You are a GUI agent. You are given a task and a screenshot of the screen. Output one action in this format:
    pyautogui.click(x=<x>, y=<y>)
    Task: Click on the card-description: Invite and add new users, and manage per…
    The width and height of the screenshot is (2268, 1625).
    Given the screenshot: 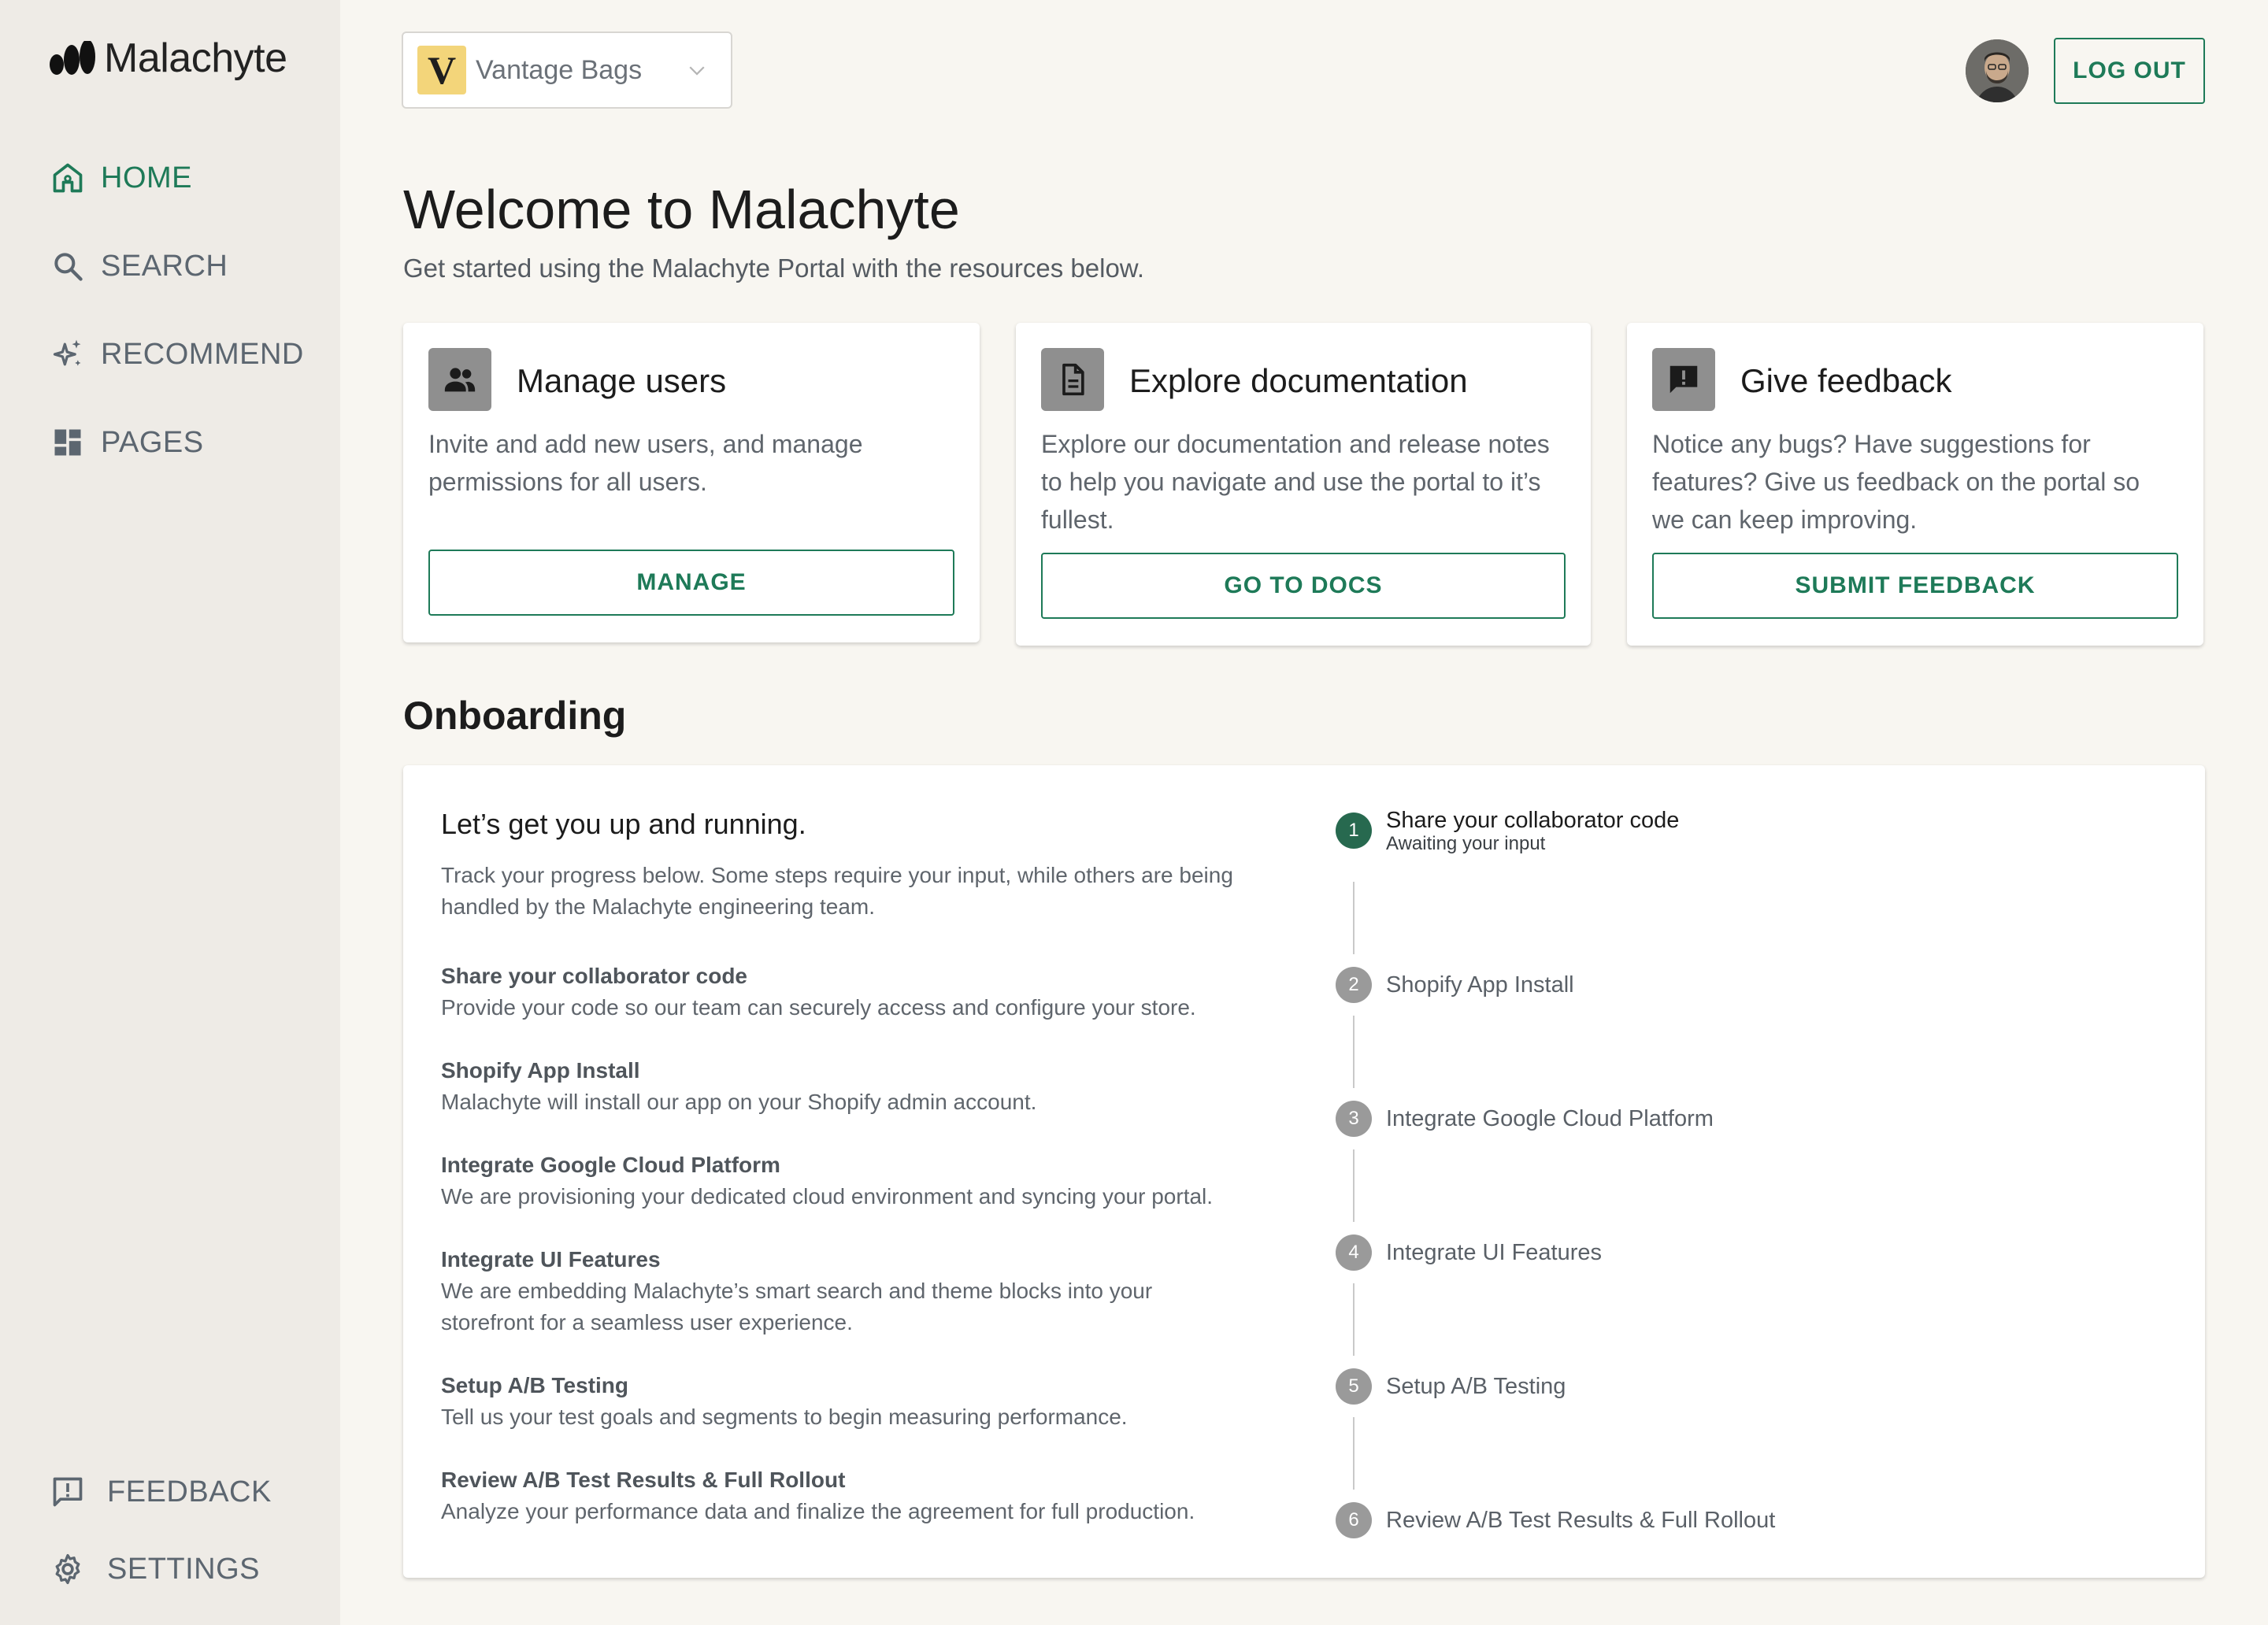 What is the action you would take?
    pyautogui.click(x=645, y=463)
    